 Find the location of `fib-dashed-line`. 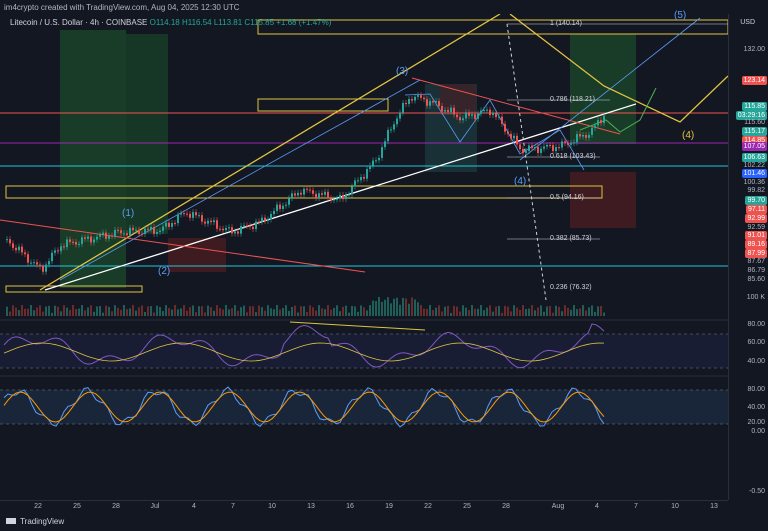

fib-dashed-line is located at coordinates (526, 162).